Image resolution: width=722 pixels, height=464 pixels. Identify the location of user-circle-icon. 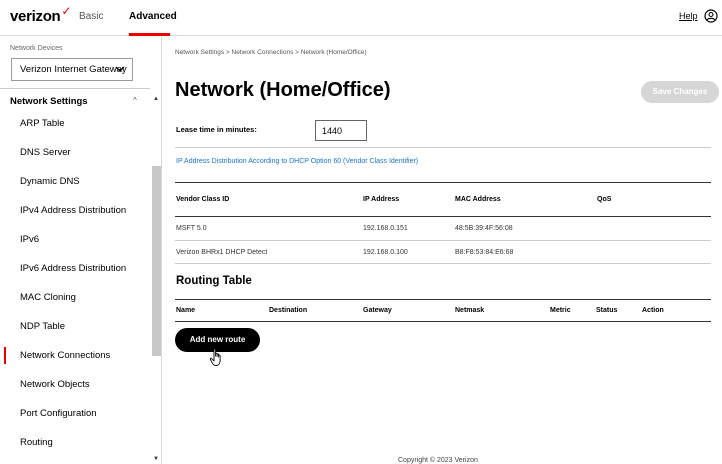
(711, 16).